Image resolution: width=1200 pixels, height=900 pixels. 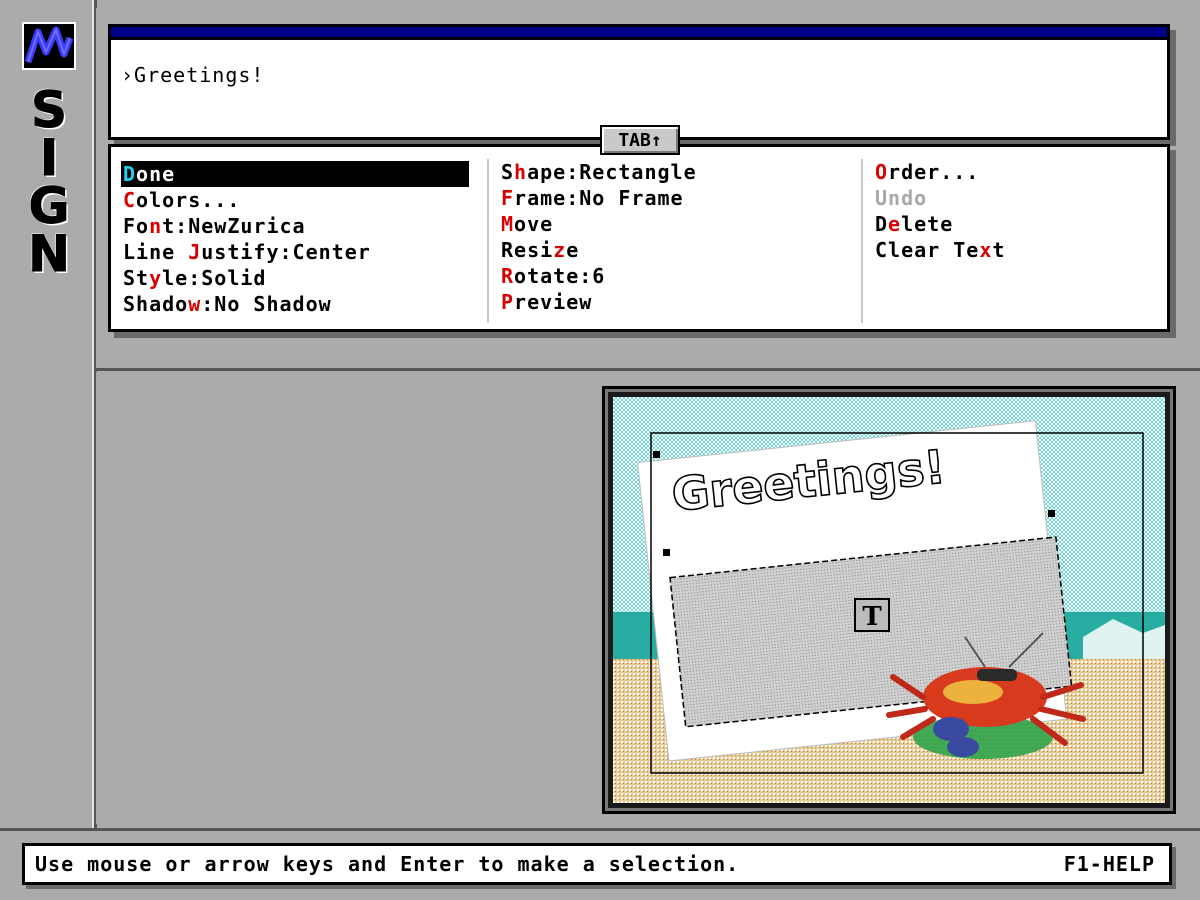 I want to click on sign-text-value: ›Greetings!, so click(x=193, y=75).